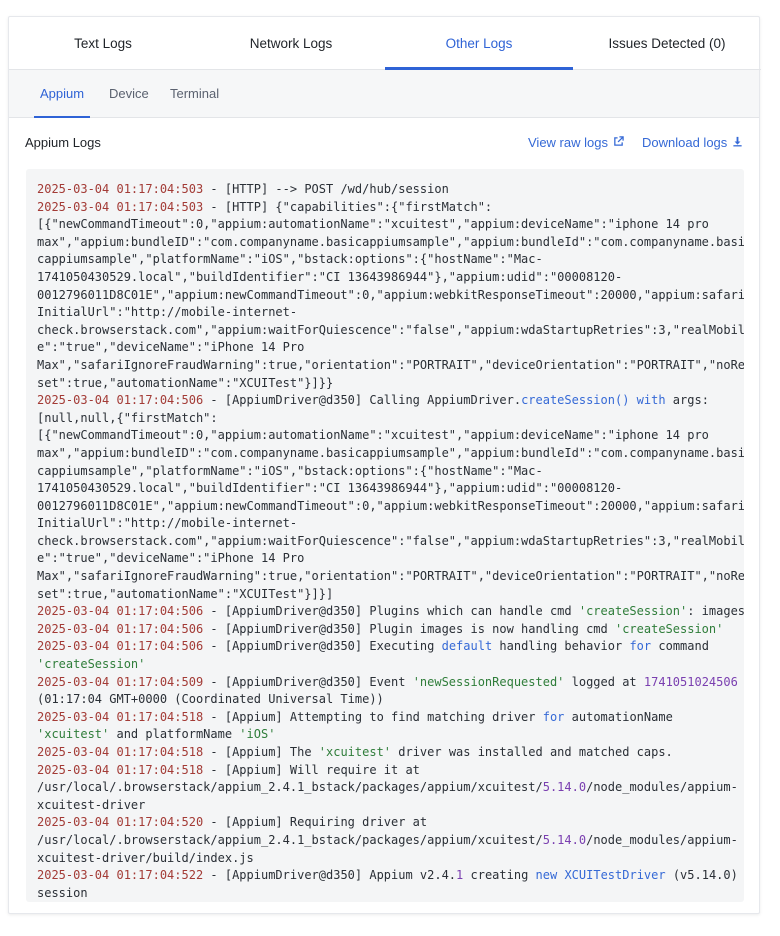  I want to click on log-line: [null,null,{"firstMatch":, so click(127, 417).